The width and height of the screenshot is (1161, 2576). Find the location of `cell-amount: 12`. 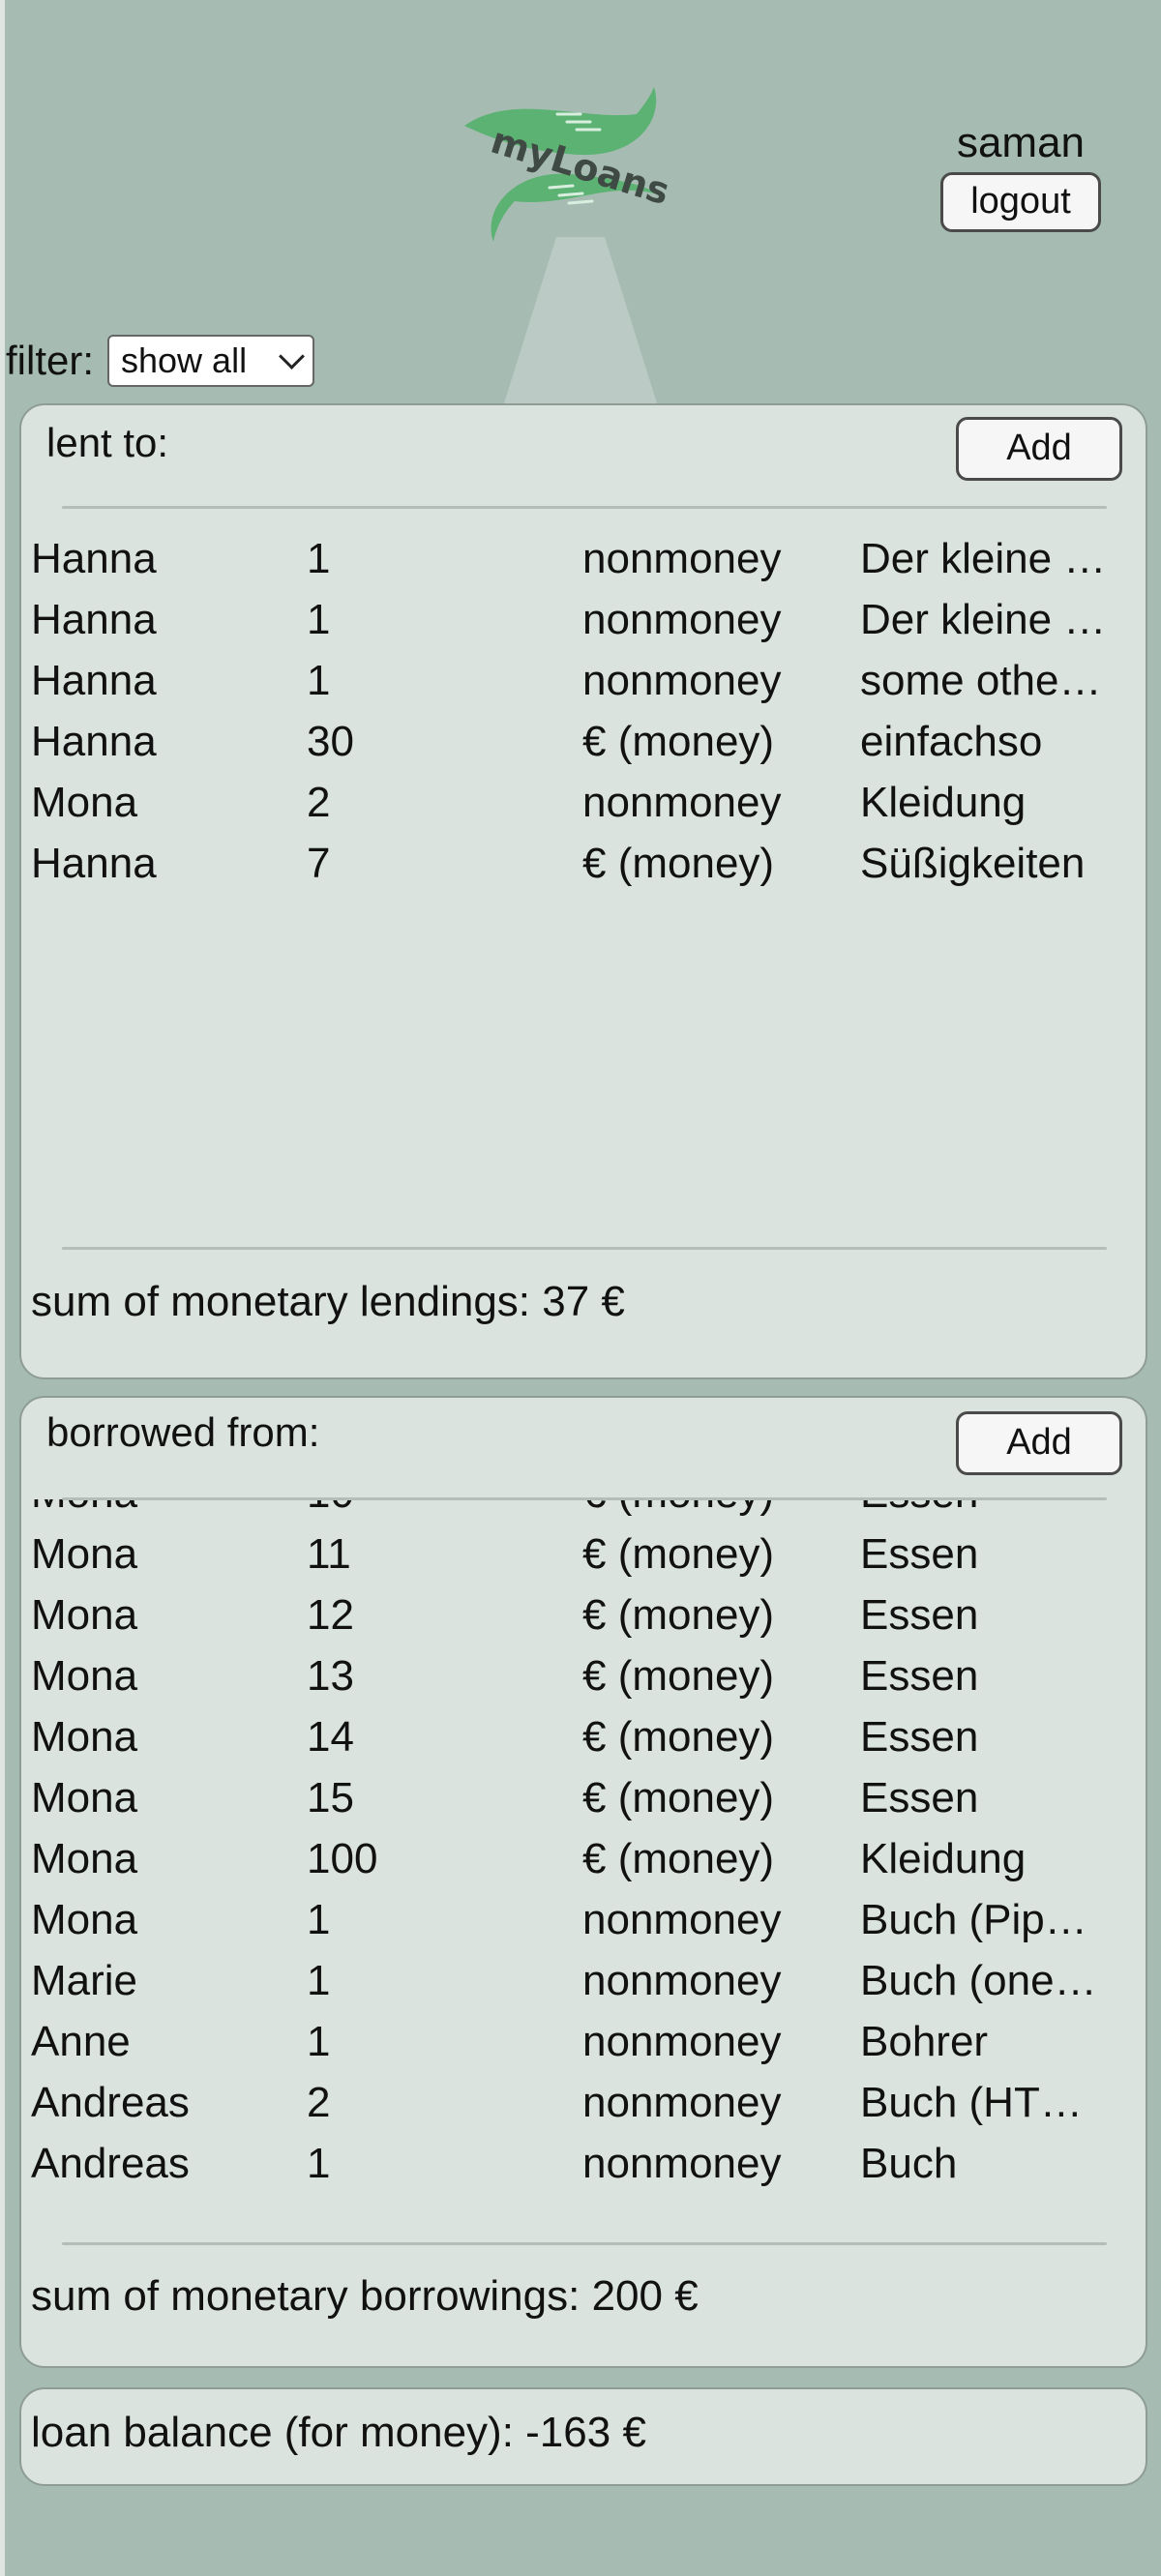

cell-amount: 12 is located at coordinates (330, 1614).